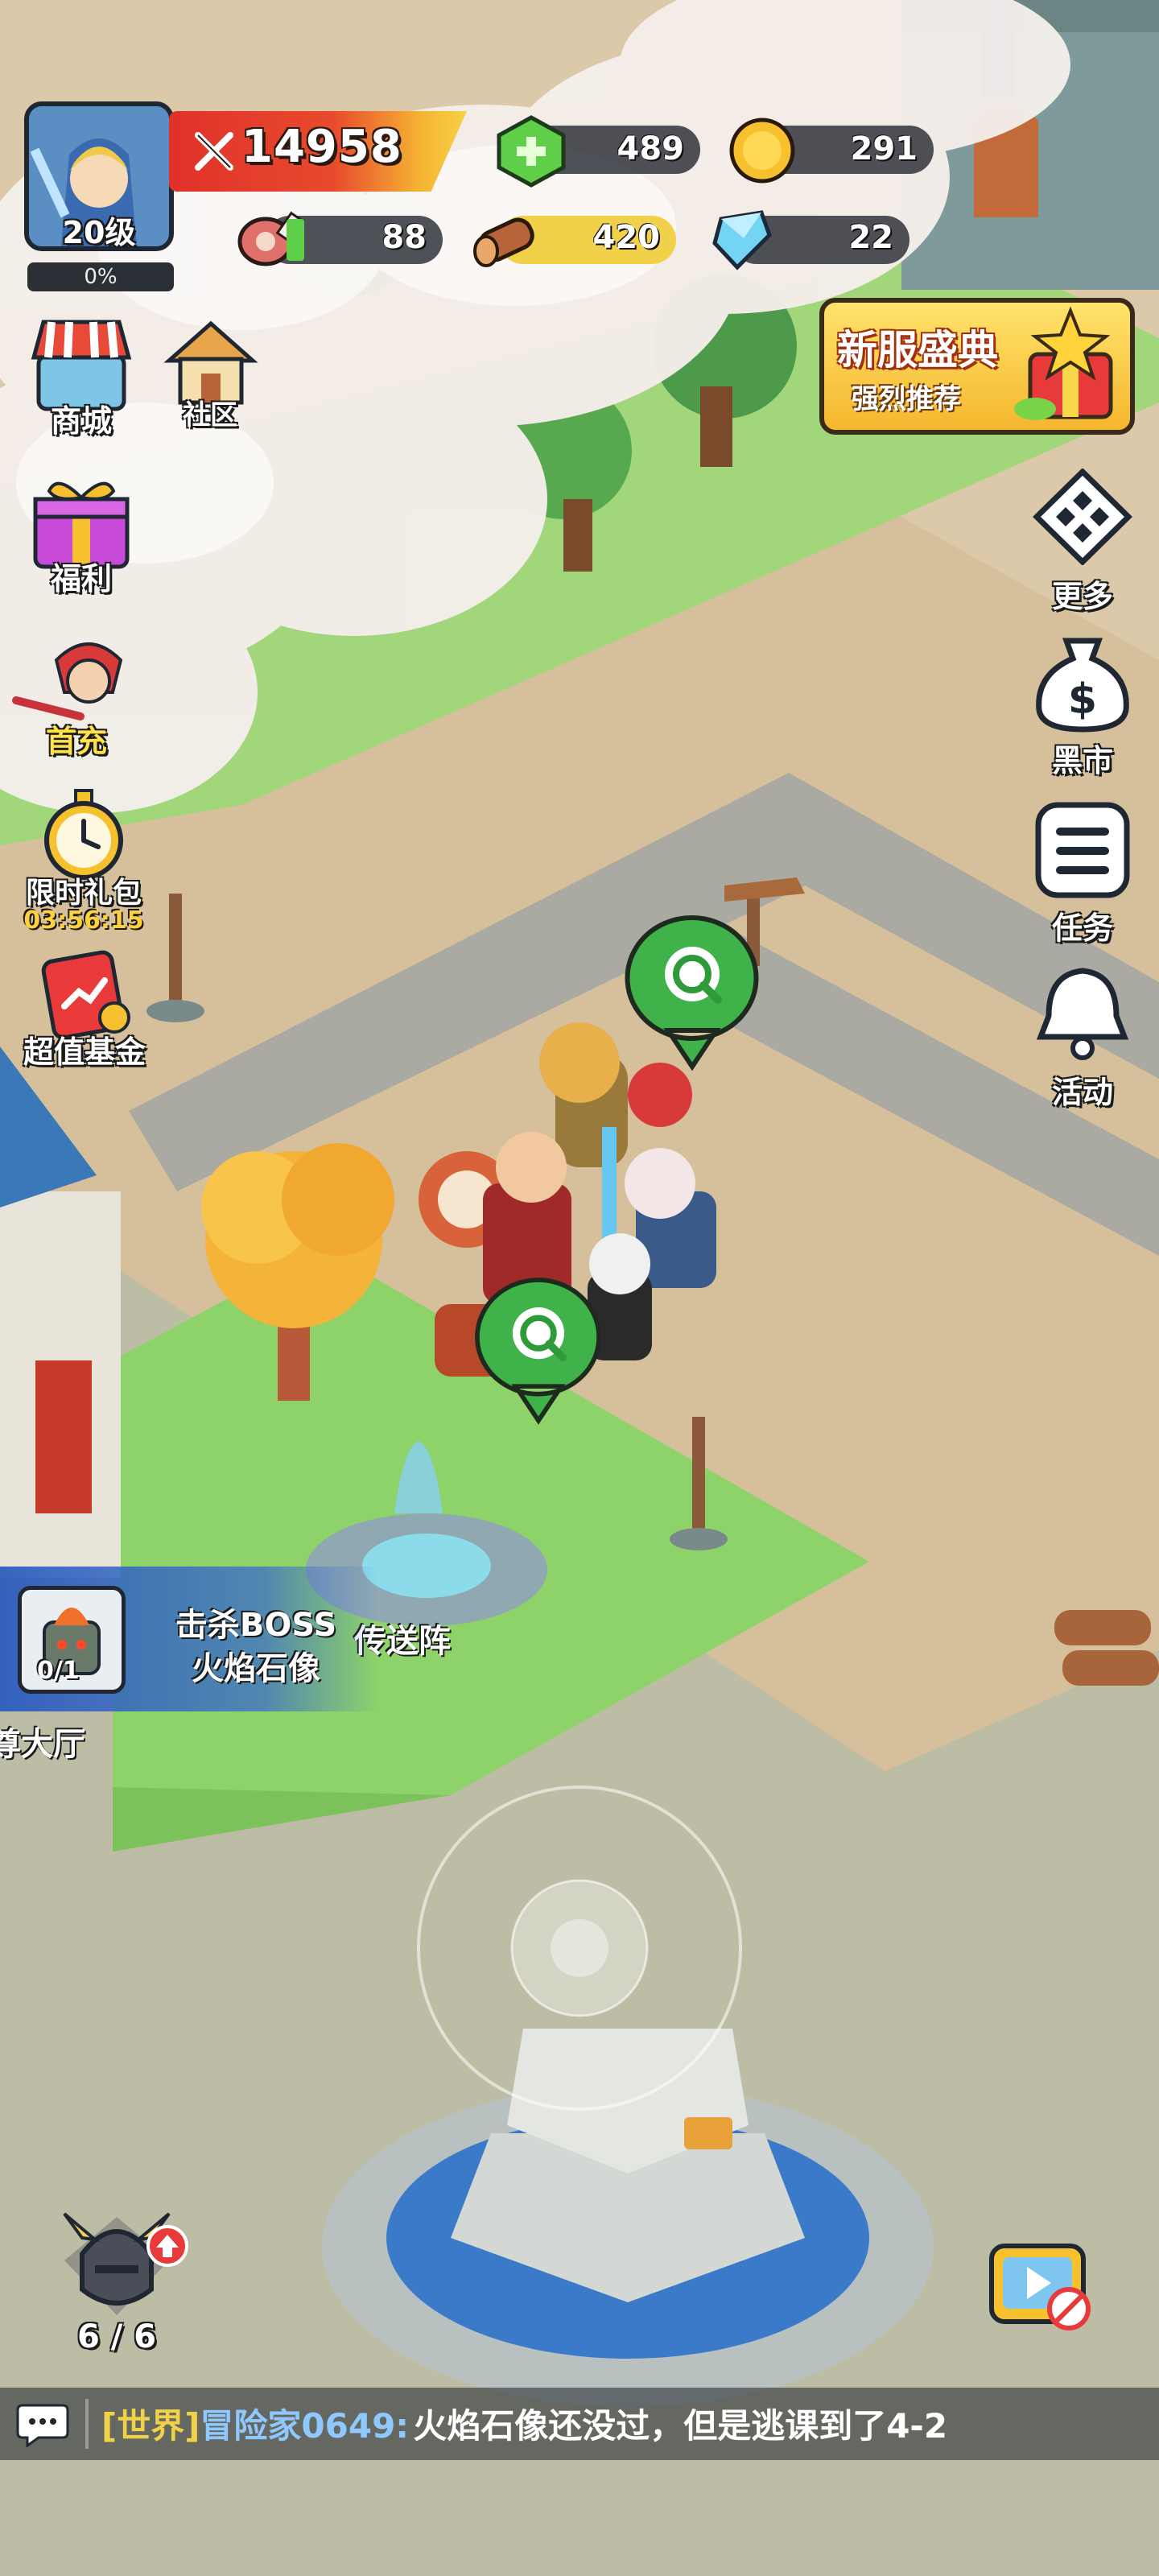 The width and height of the screenshot is (1159, 2576). What do you see at coordinates (680, 2426) in the screenshot?
I see `chat-message: 火焰石像还没过，但是逃课到了4-2` at bounding box center [680, 2426].